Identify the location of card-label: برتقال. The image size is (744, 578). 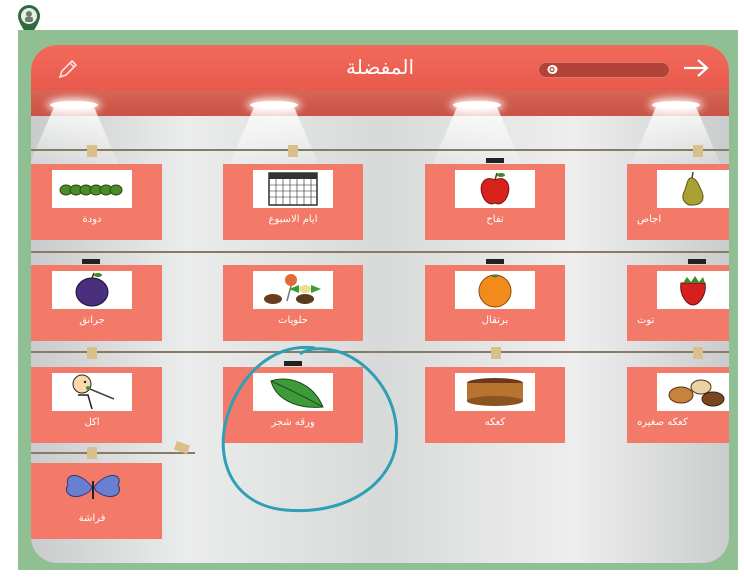
(495, 320).